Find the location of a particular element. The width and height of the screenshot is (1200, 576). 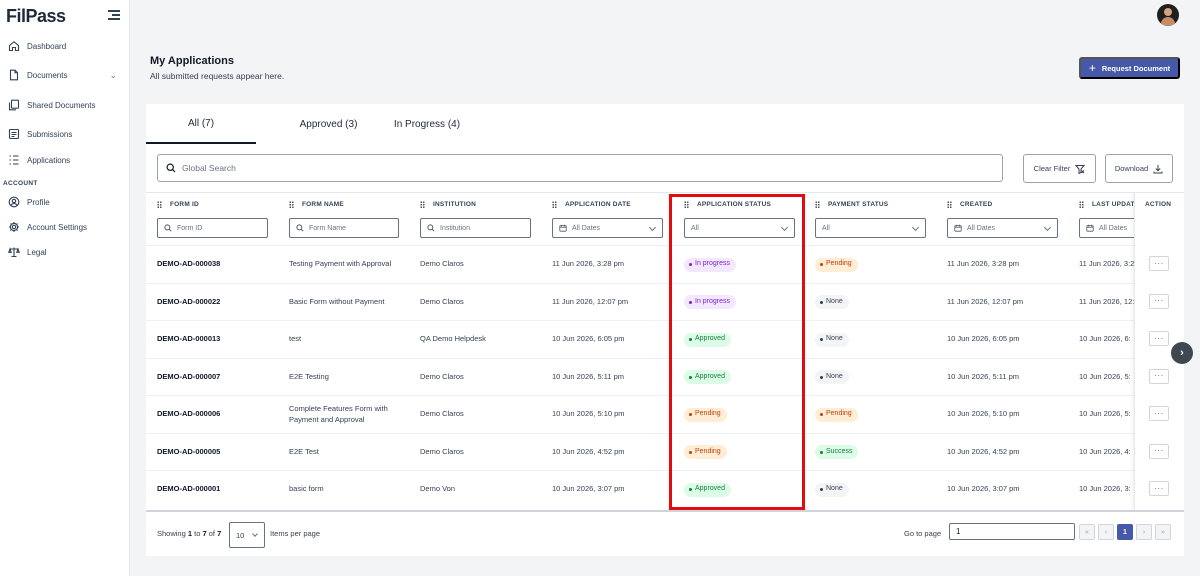

column-header-form-name: FORM NAME is located at coordinates (316, 204).